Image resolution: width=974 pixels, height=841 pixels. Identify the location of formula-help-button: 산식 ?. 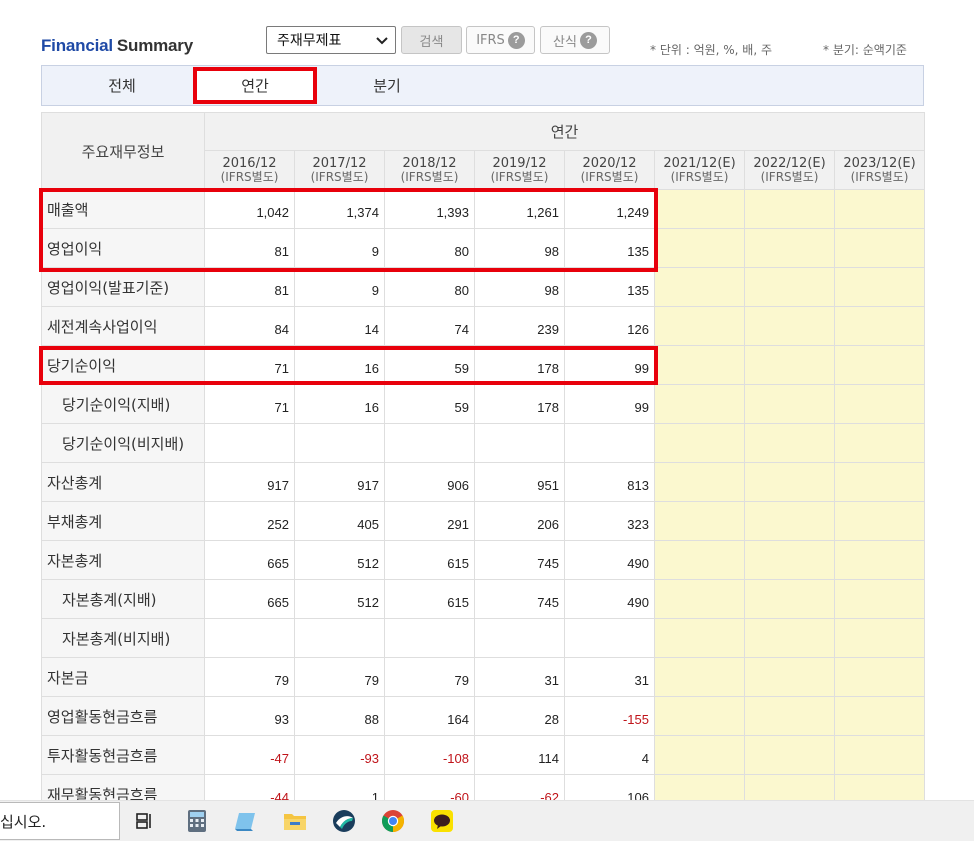
(575, 40).